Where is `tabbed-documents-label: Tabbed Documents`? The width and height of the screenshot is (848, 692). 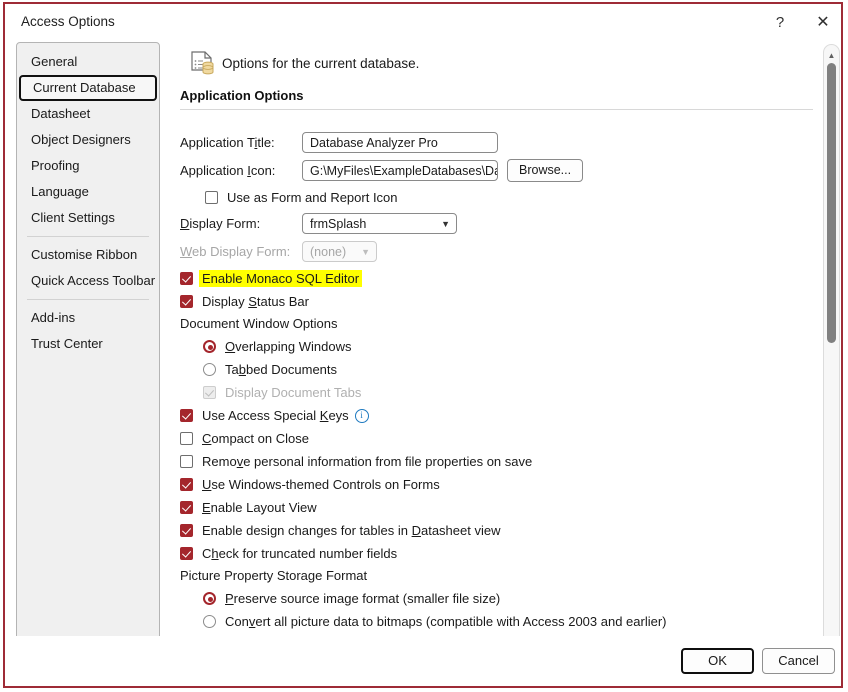
tabbed-documents-label: Tabbed Documents is located at coordinates (281, 369).